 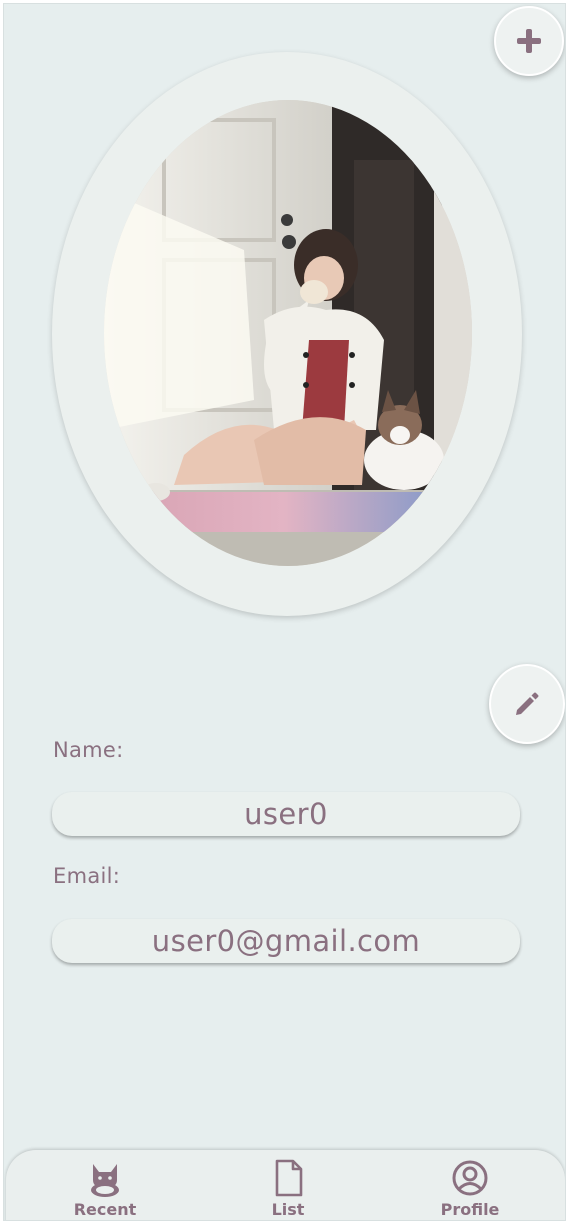 I want to click on name-label: Name:, so click(x=88, y=750).